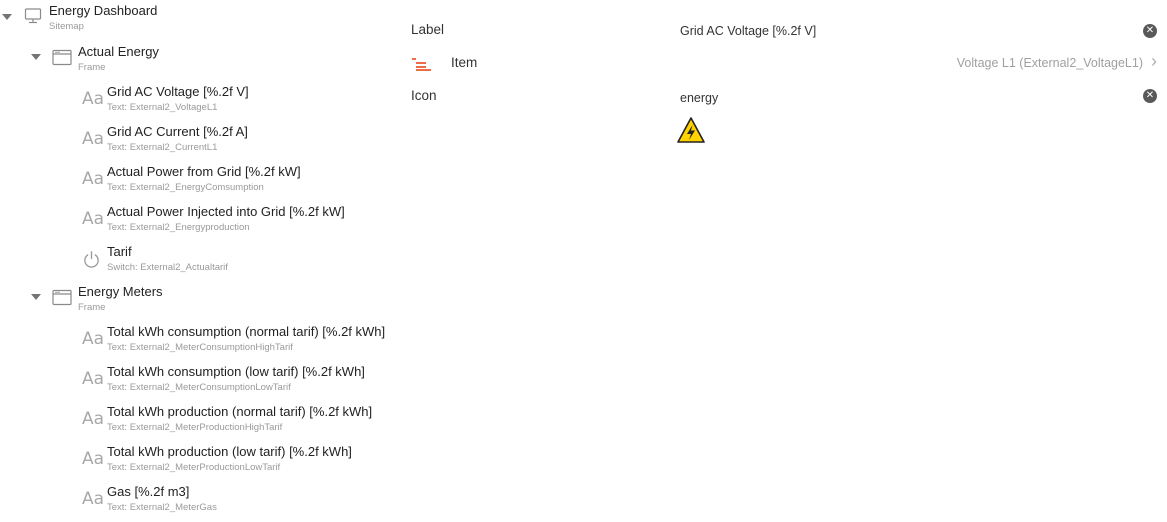  Describe the element at coordinates (162, 507) in the screenshot. I see `widget-subtitle: Text: External2_MeterGas` at that location.